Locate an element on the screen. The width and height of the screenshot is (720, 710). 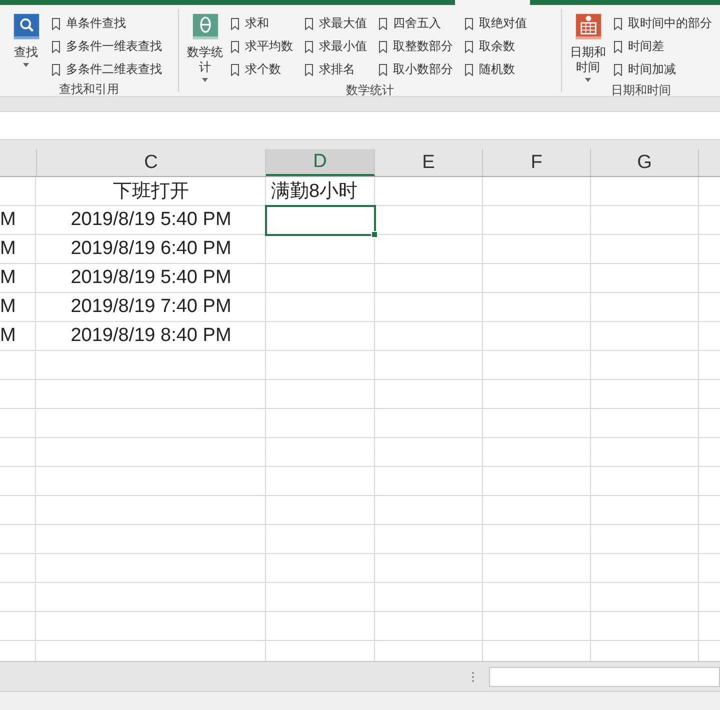
ribbon-item: 求最小值 is located at coordinates (336, 46).